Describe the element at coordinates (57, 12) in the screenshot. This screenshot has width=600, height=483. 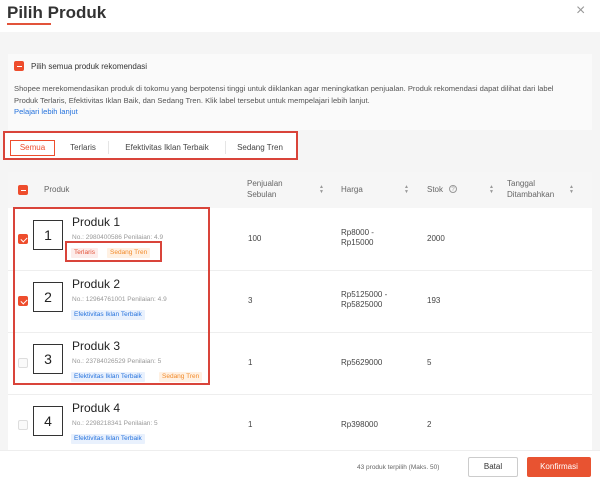
I see `dialog-title: Pilih Produk` at that location.